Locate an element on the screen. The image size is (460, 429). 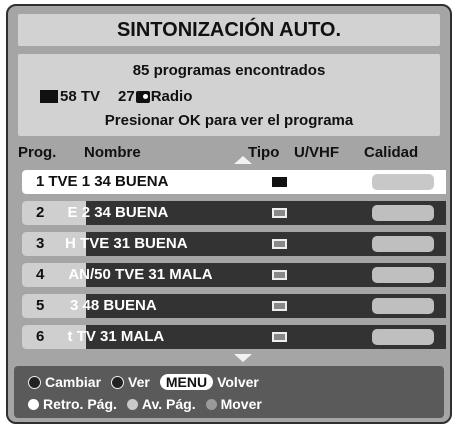
program-name: 1 34 BUENA is located at coordinates (123, 181).